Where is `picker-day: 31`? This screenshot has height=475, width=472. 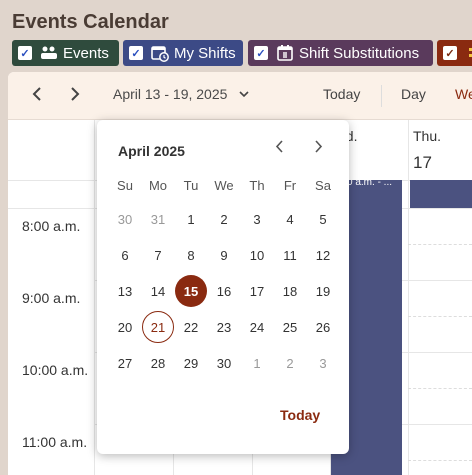 picker-day: 31 is located at coordinates (158, 219).